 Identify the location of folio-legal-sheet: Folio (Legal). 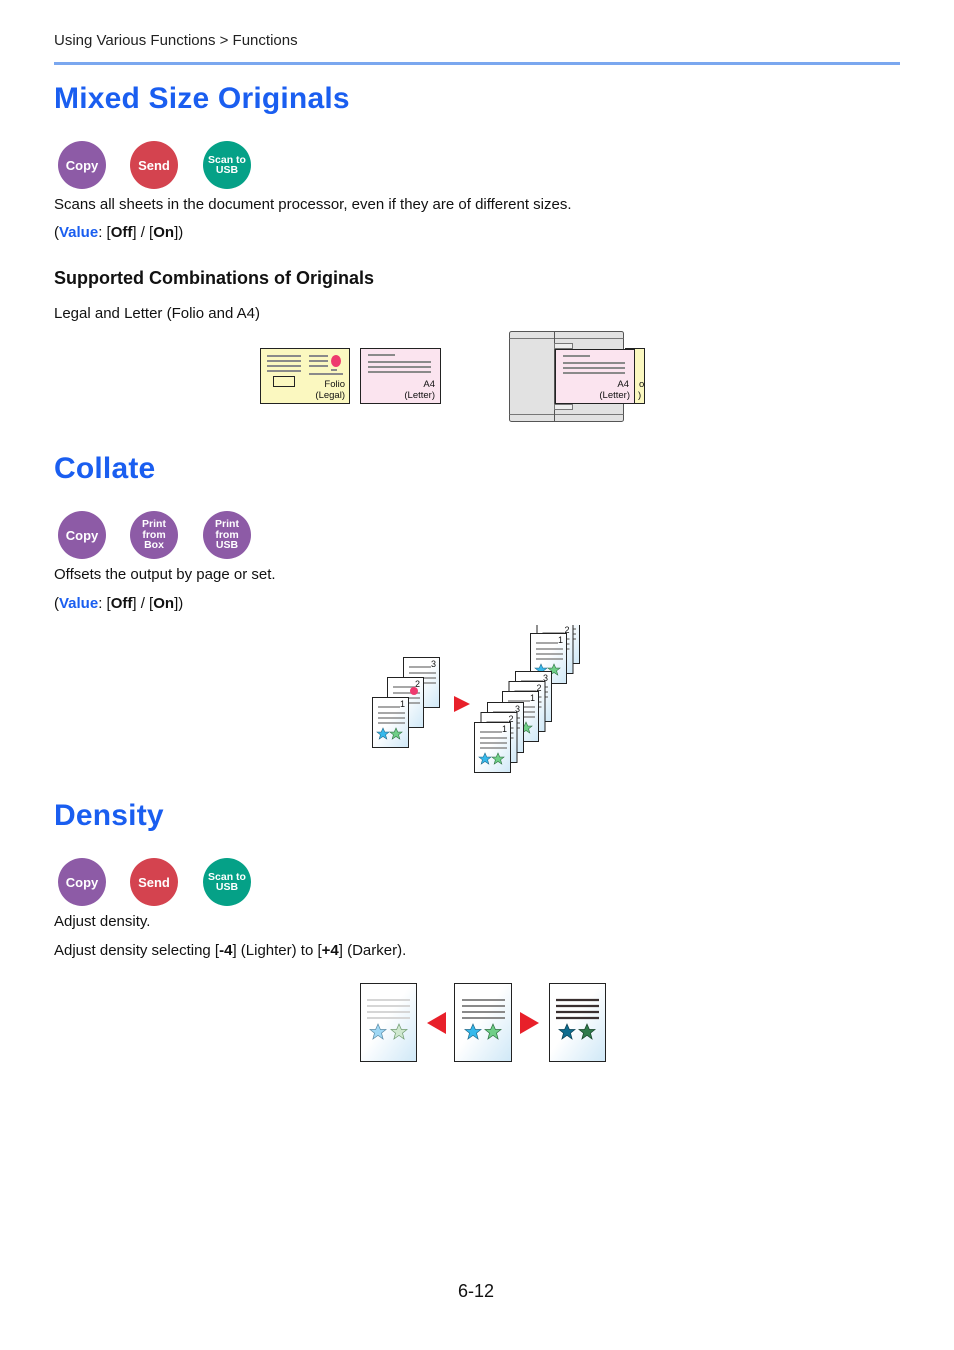
(305, 376).